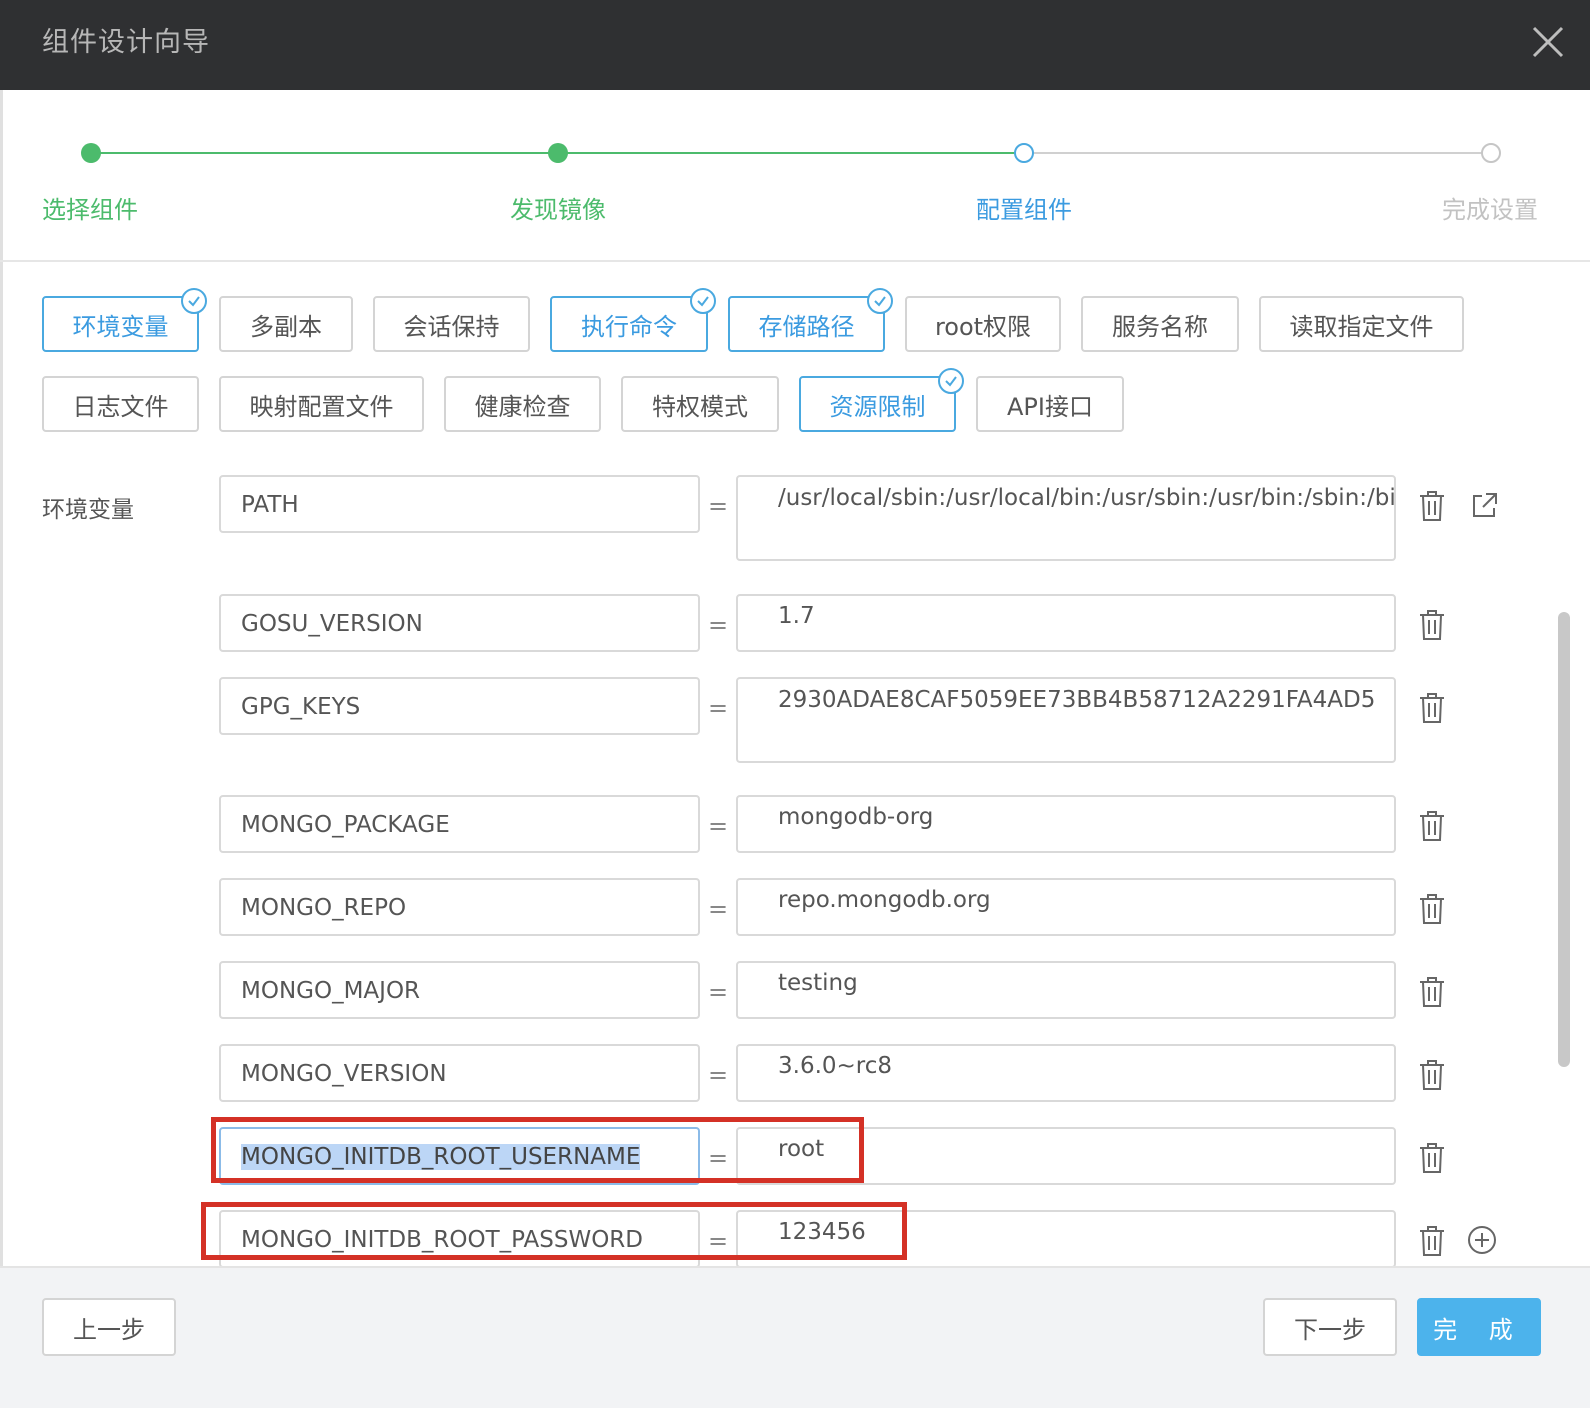 The width and height of the screenshot is (1590, 1408). What do you see at coordinates (877, 406) in the screenshot?
I see `tab-label: 资源限制` at bounding box center [877, 406].